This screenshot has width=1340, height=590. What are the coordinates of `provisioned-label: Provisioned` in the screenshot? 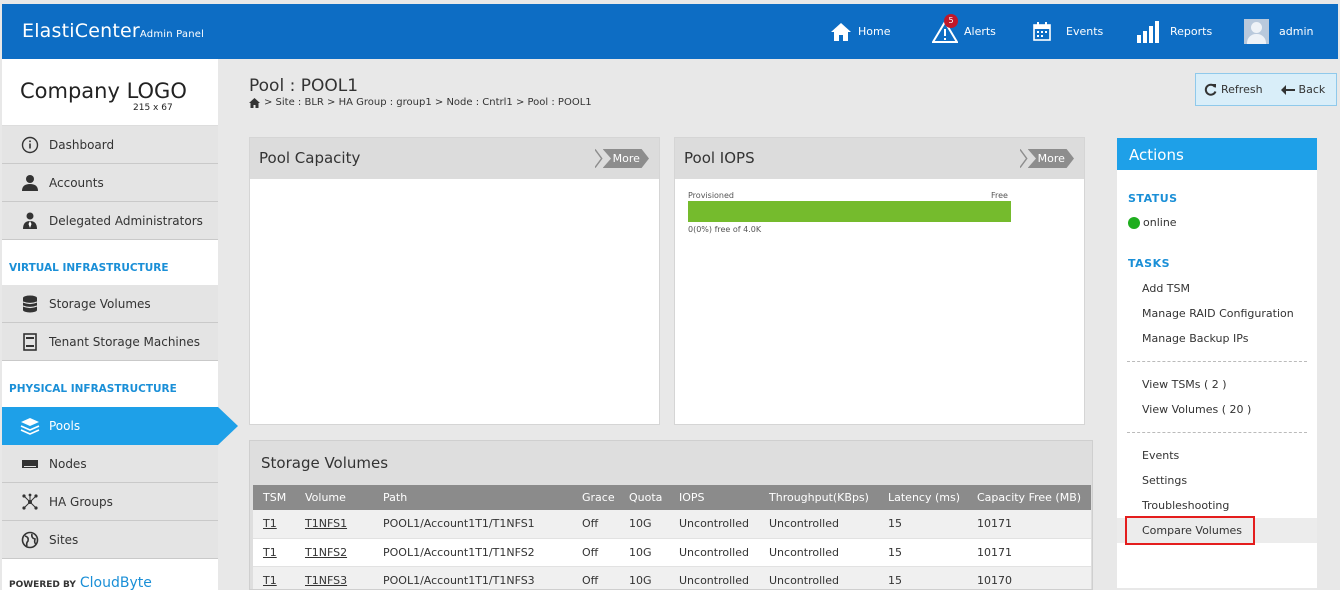 It's located at (711, 195).